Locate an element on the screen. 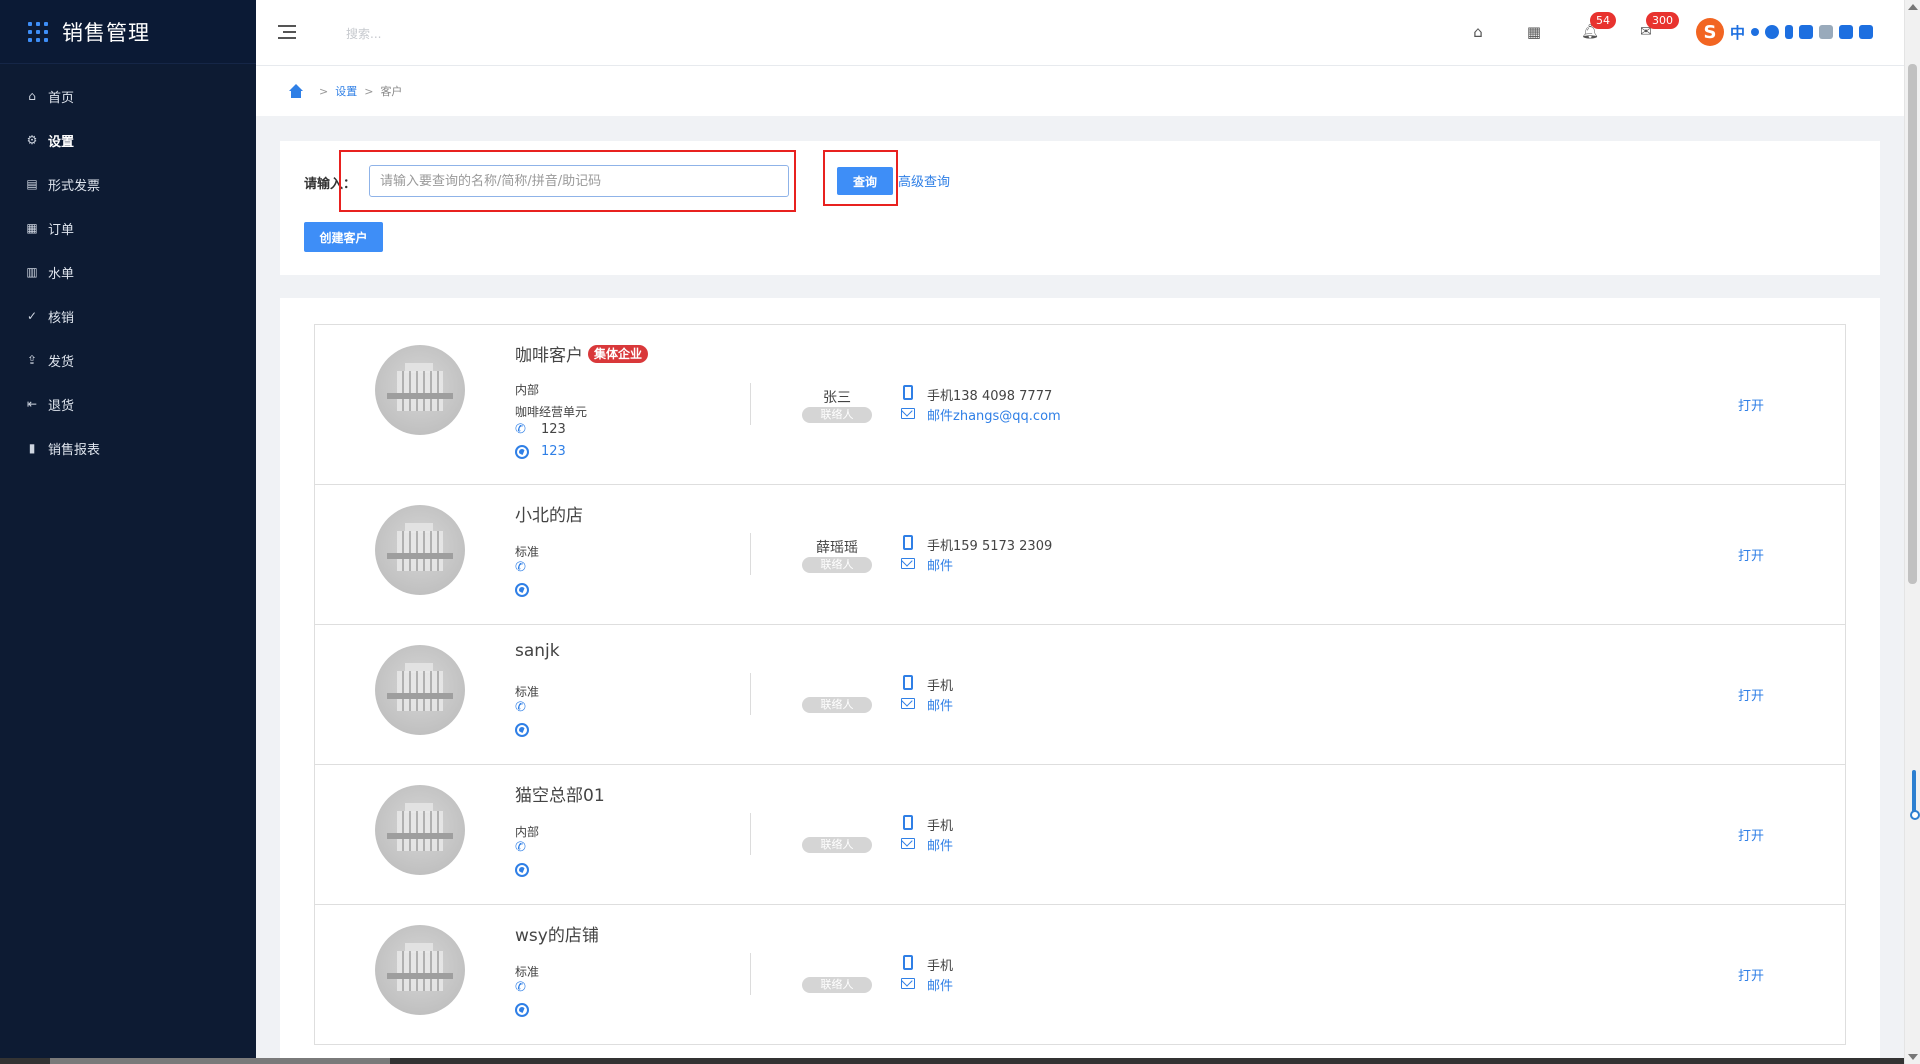 This screenshot has width=1920, height=1064. customer-name: sanjk is located at coordinates (537, 651).